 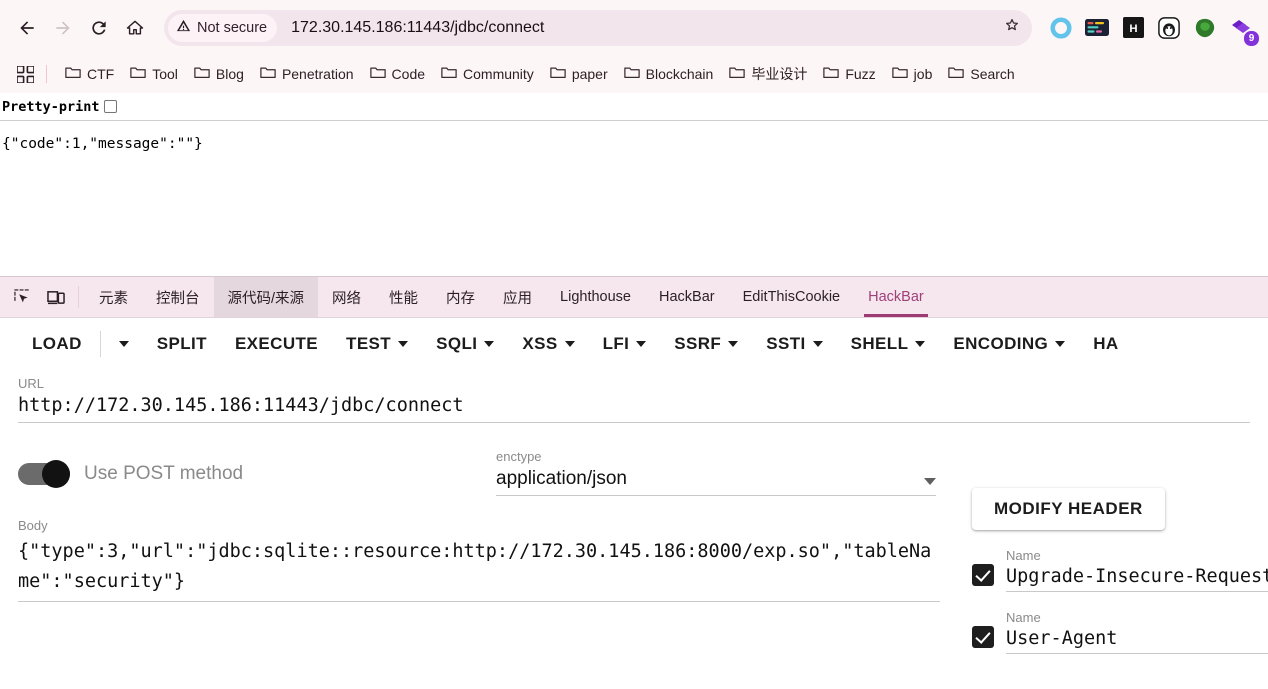 I want to click on use-post-method-toggle, so click(x=44, y=474).